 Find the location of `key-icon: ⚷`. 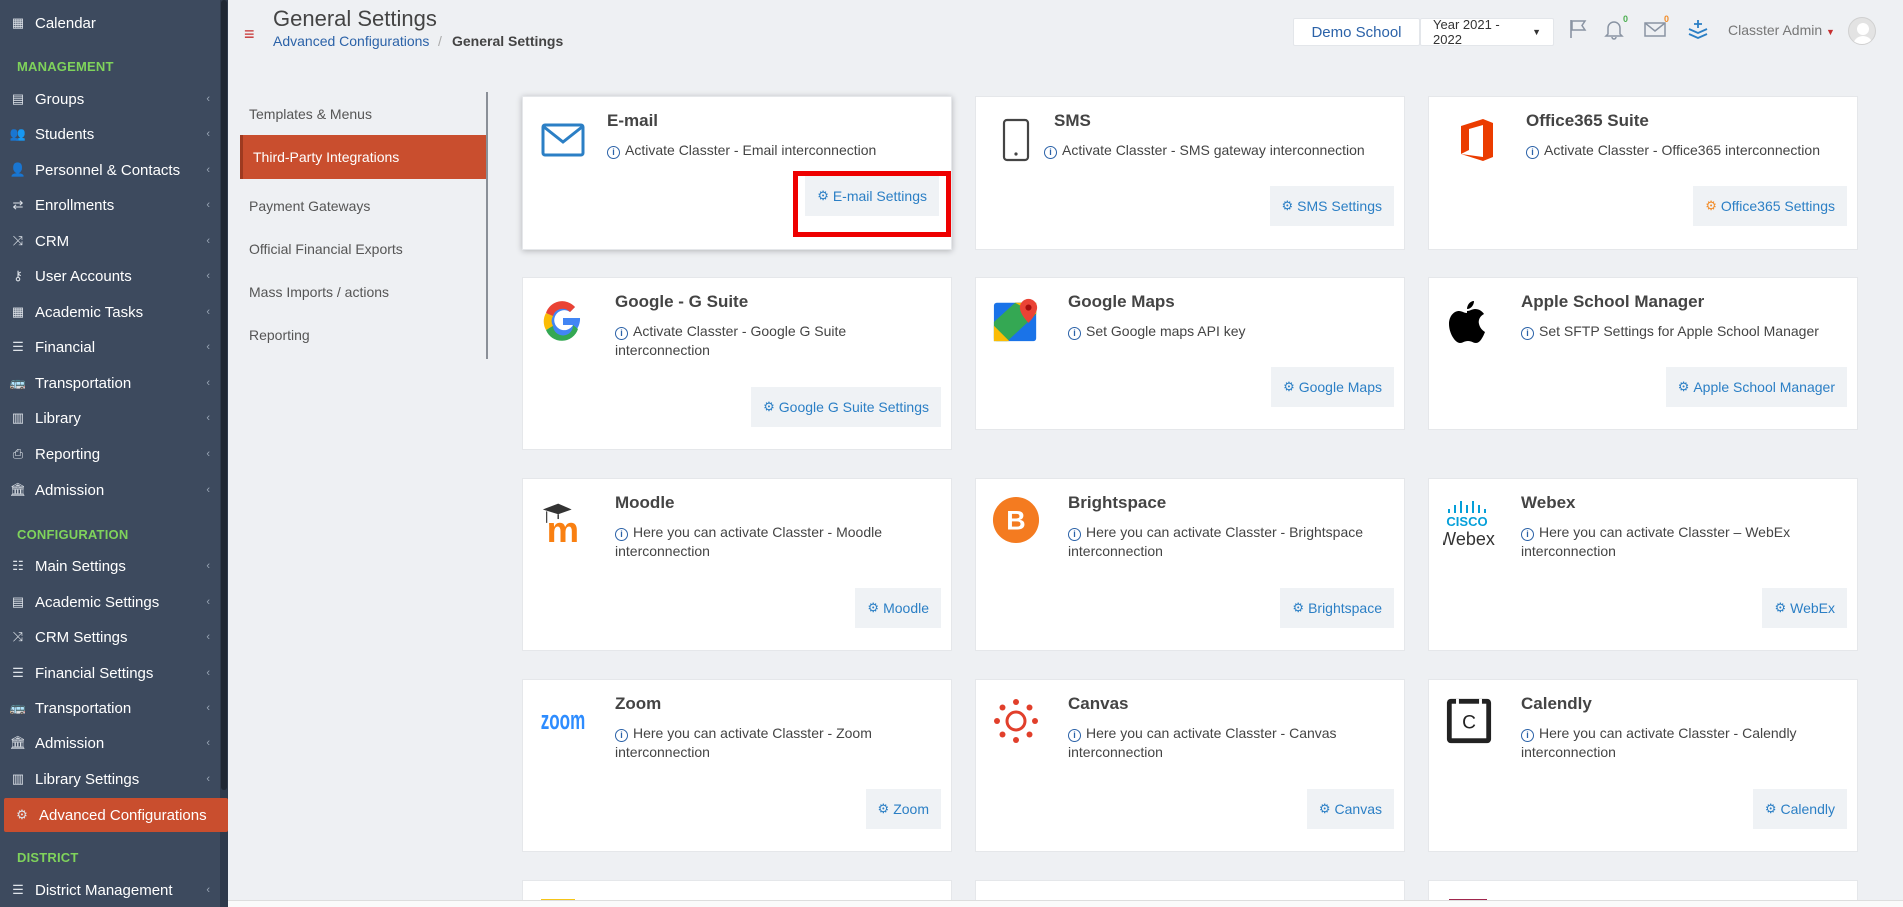

key-icon: ⚷ is located at coordinates (18, 275).